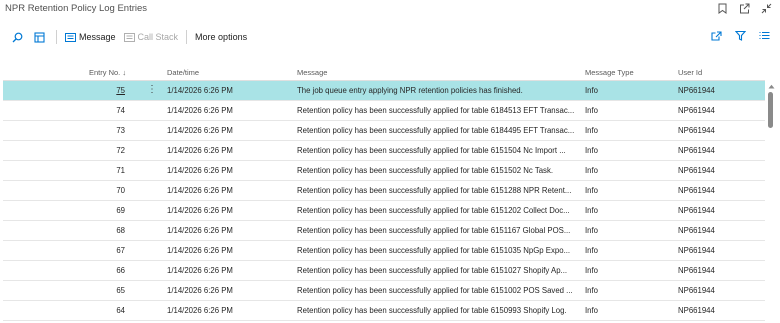  Describe the element at coordinates (129, 37) in the screenshot. I see `call-stack-icon` at that location.